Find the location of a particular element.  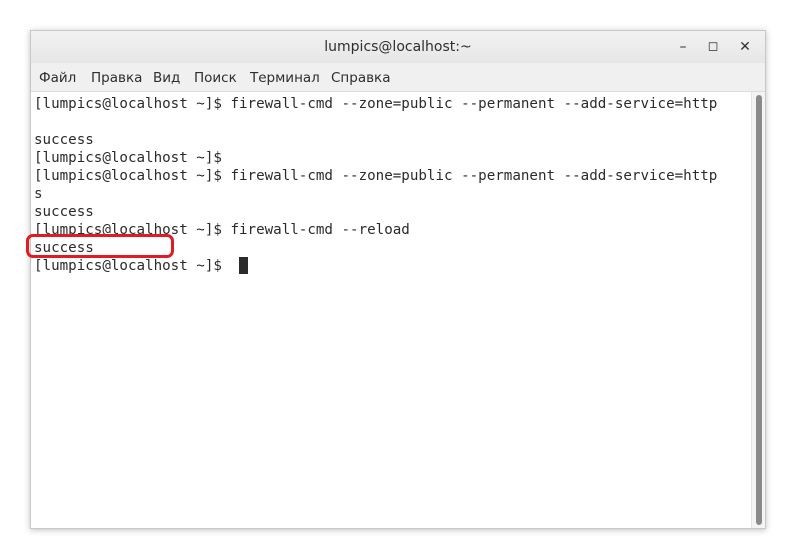

vertical-scrollbar is located at coordinates (758, 310).